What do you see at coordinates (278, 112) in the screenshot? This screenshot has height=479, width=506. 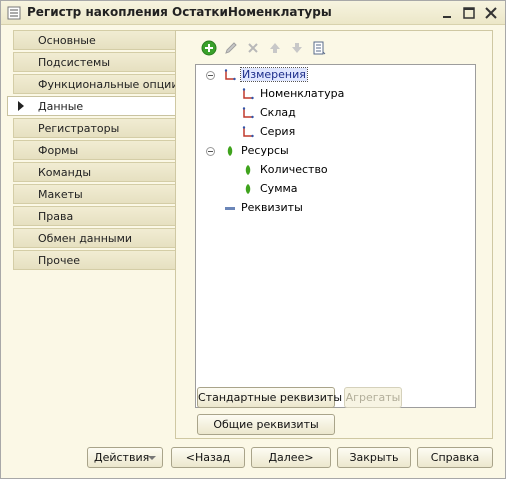 I see `tree-label-dimension: Склад` at bounding box center [278, 112].